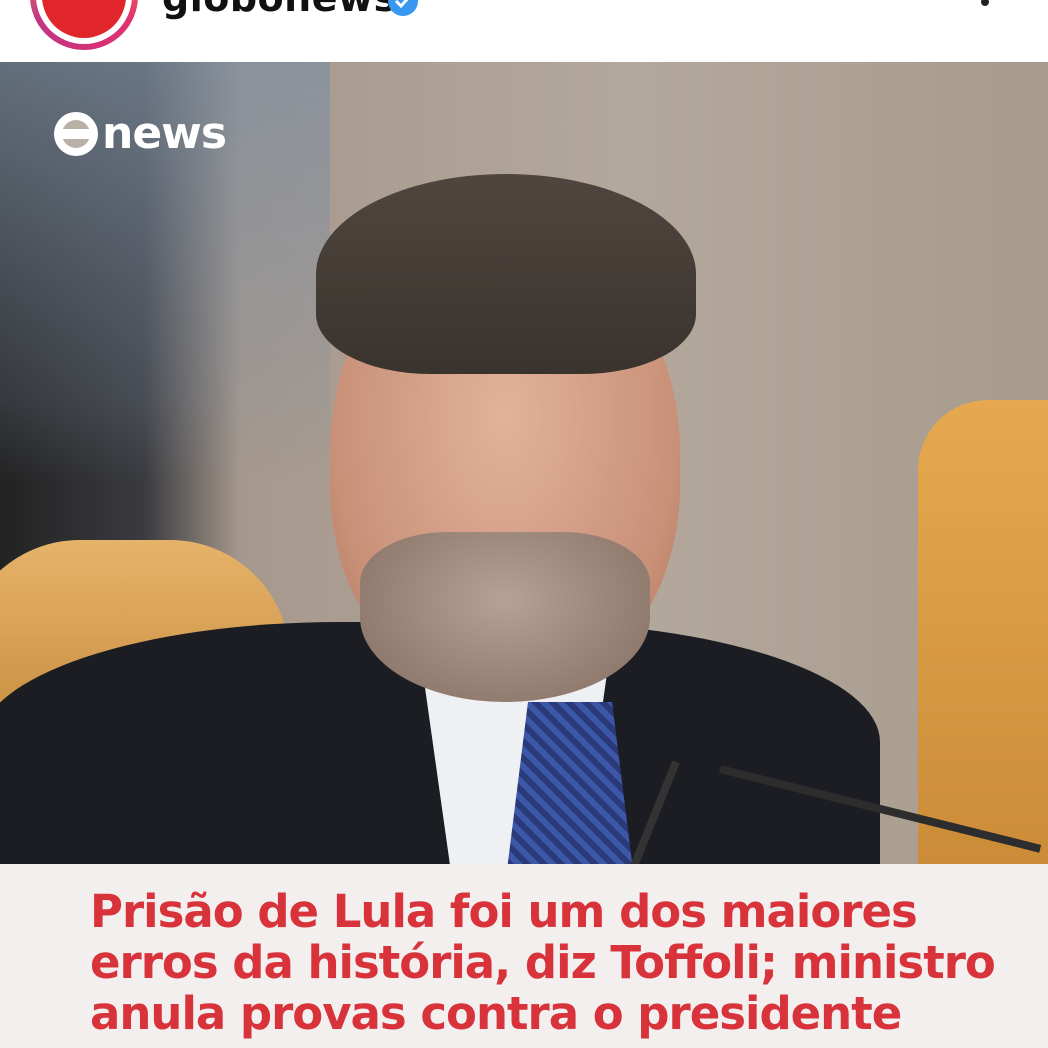 The height and width of the screenshot is (1048, 1048). What do you see at coordinates (279, 10) in the screenshot?
I see `username: globonews` at bounding box center [279, 10].